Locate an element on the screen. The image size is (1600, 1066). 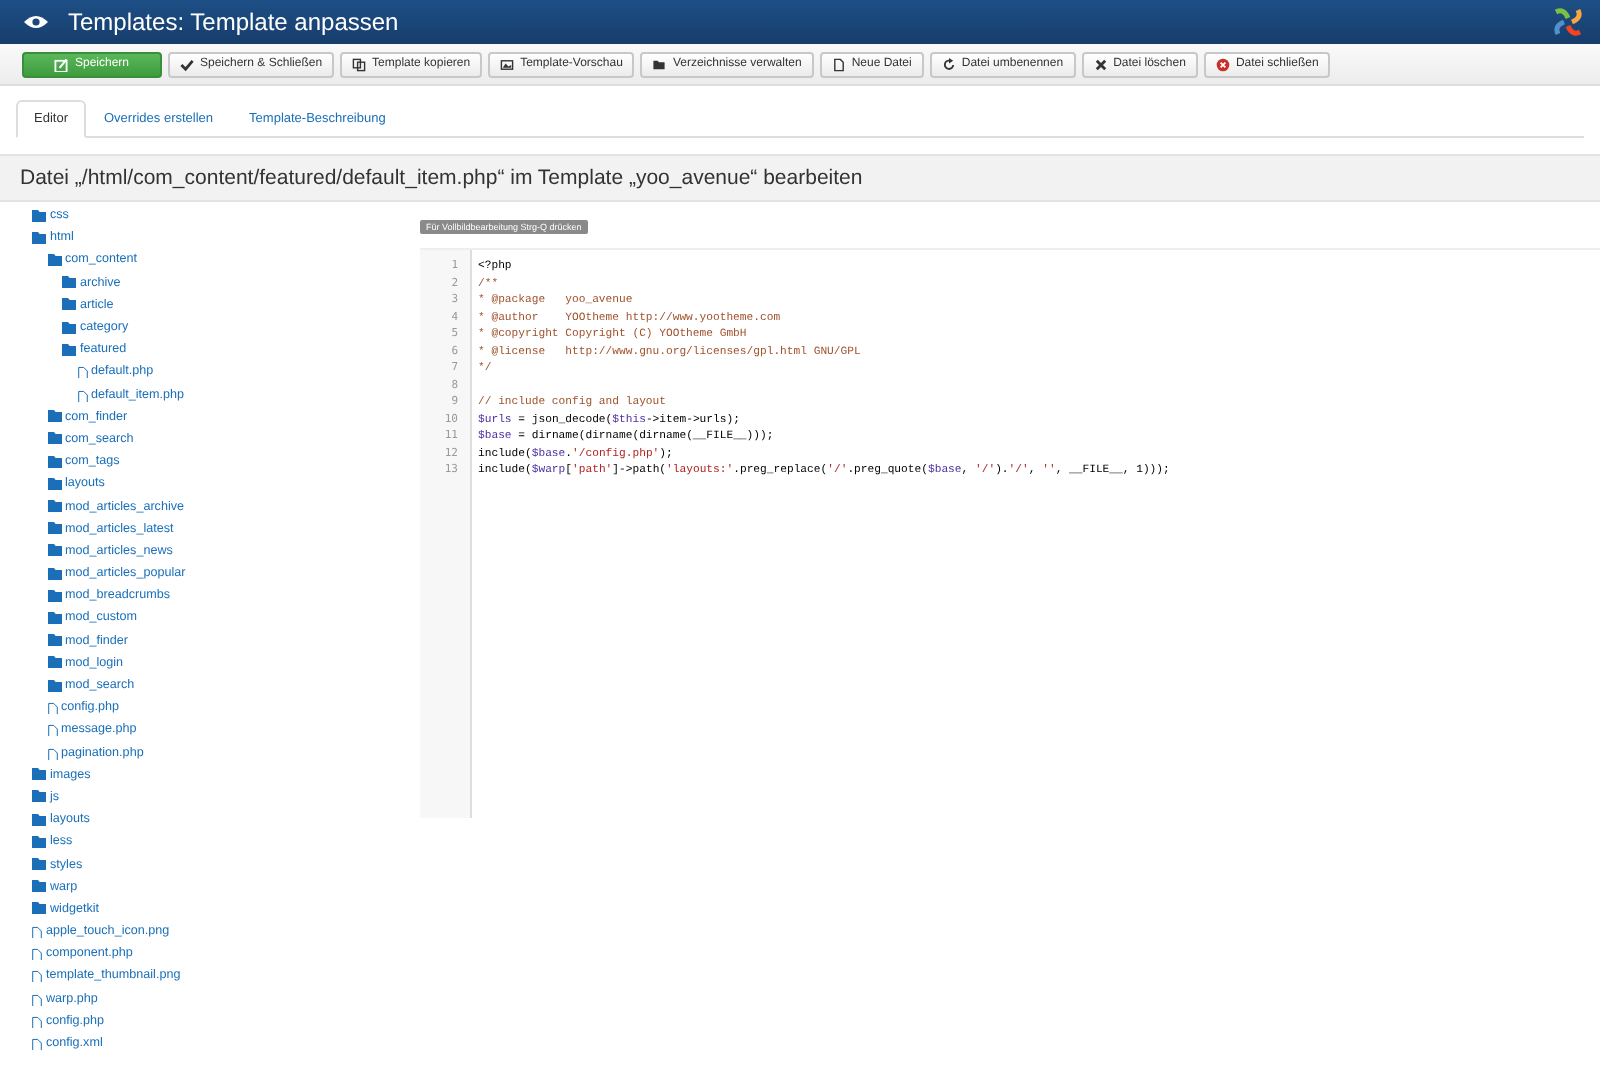
logo-icon is located at coordinates (1568, 22).